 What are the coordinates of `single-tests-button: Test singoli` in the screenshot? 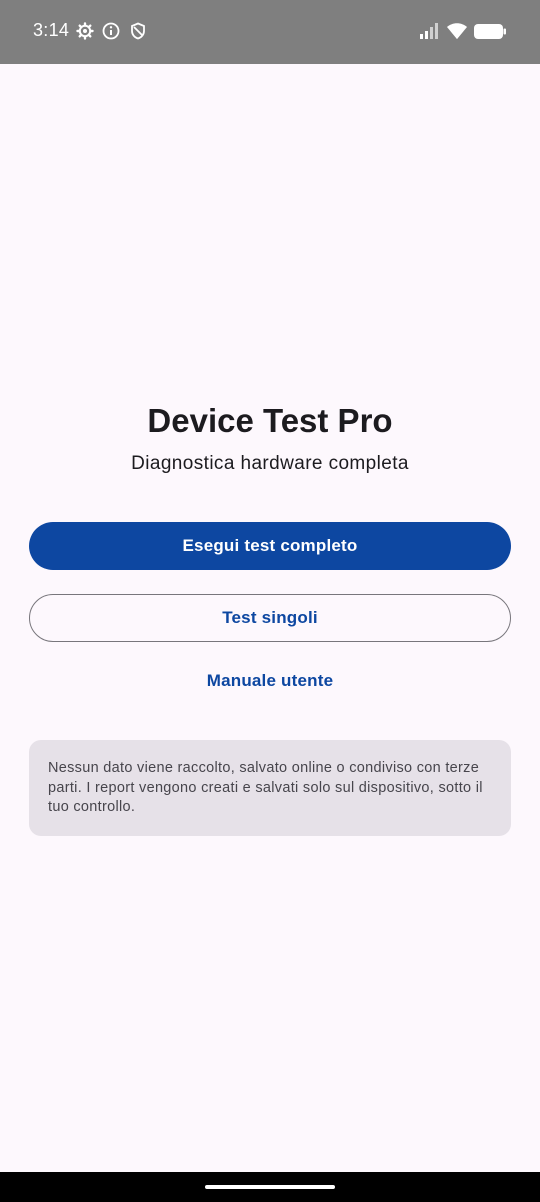 It's located at (270, 618).